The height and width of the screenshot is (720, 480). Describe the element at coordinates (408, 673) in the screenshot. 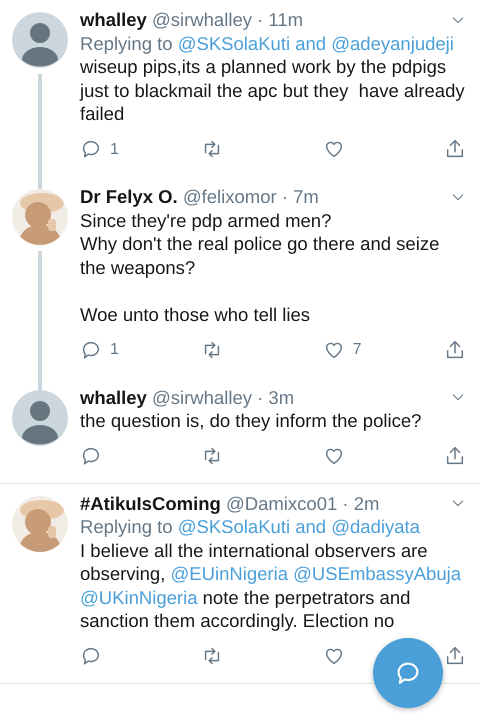

I see `compose-button` at that location.